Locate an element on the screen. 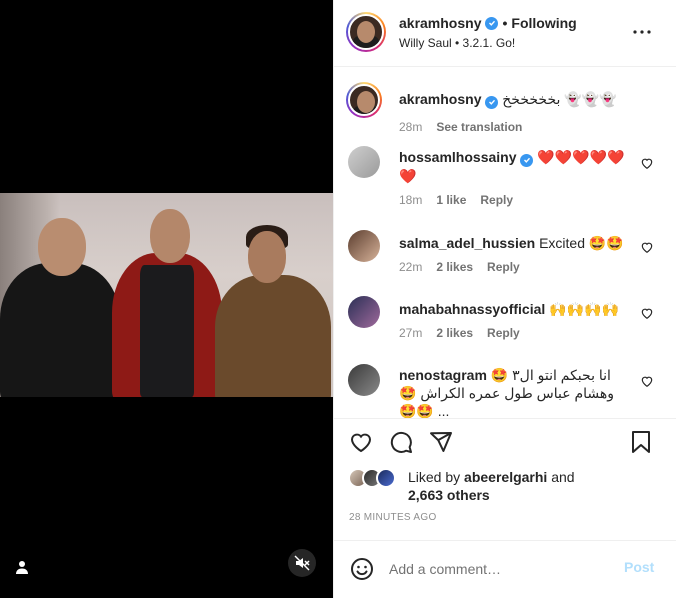  comment-text-line-2: 🤩 وهشام عباس طول عمره الكراش is located at coordinates (507, 393).